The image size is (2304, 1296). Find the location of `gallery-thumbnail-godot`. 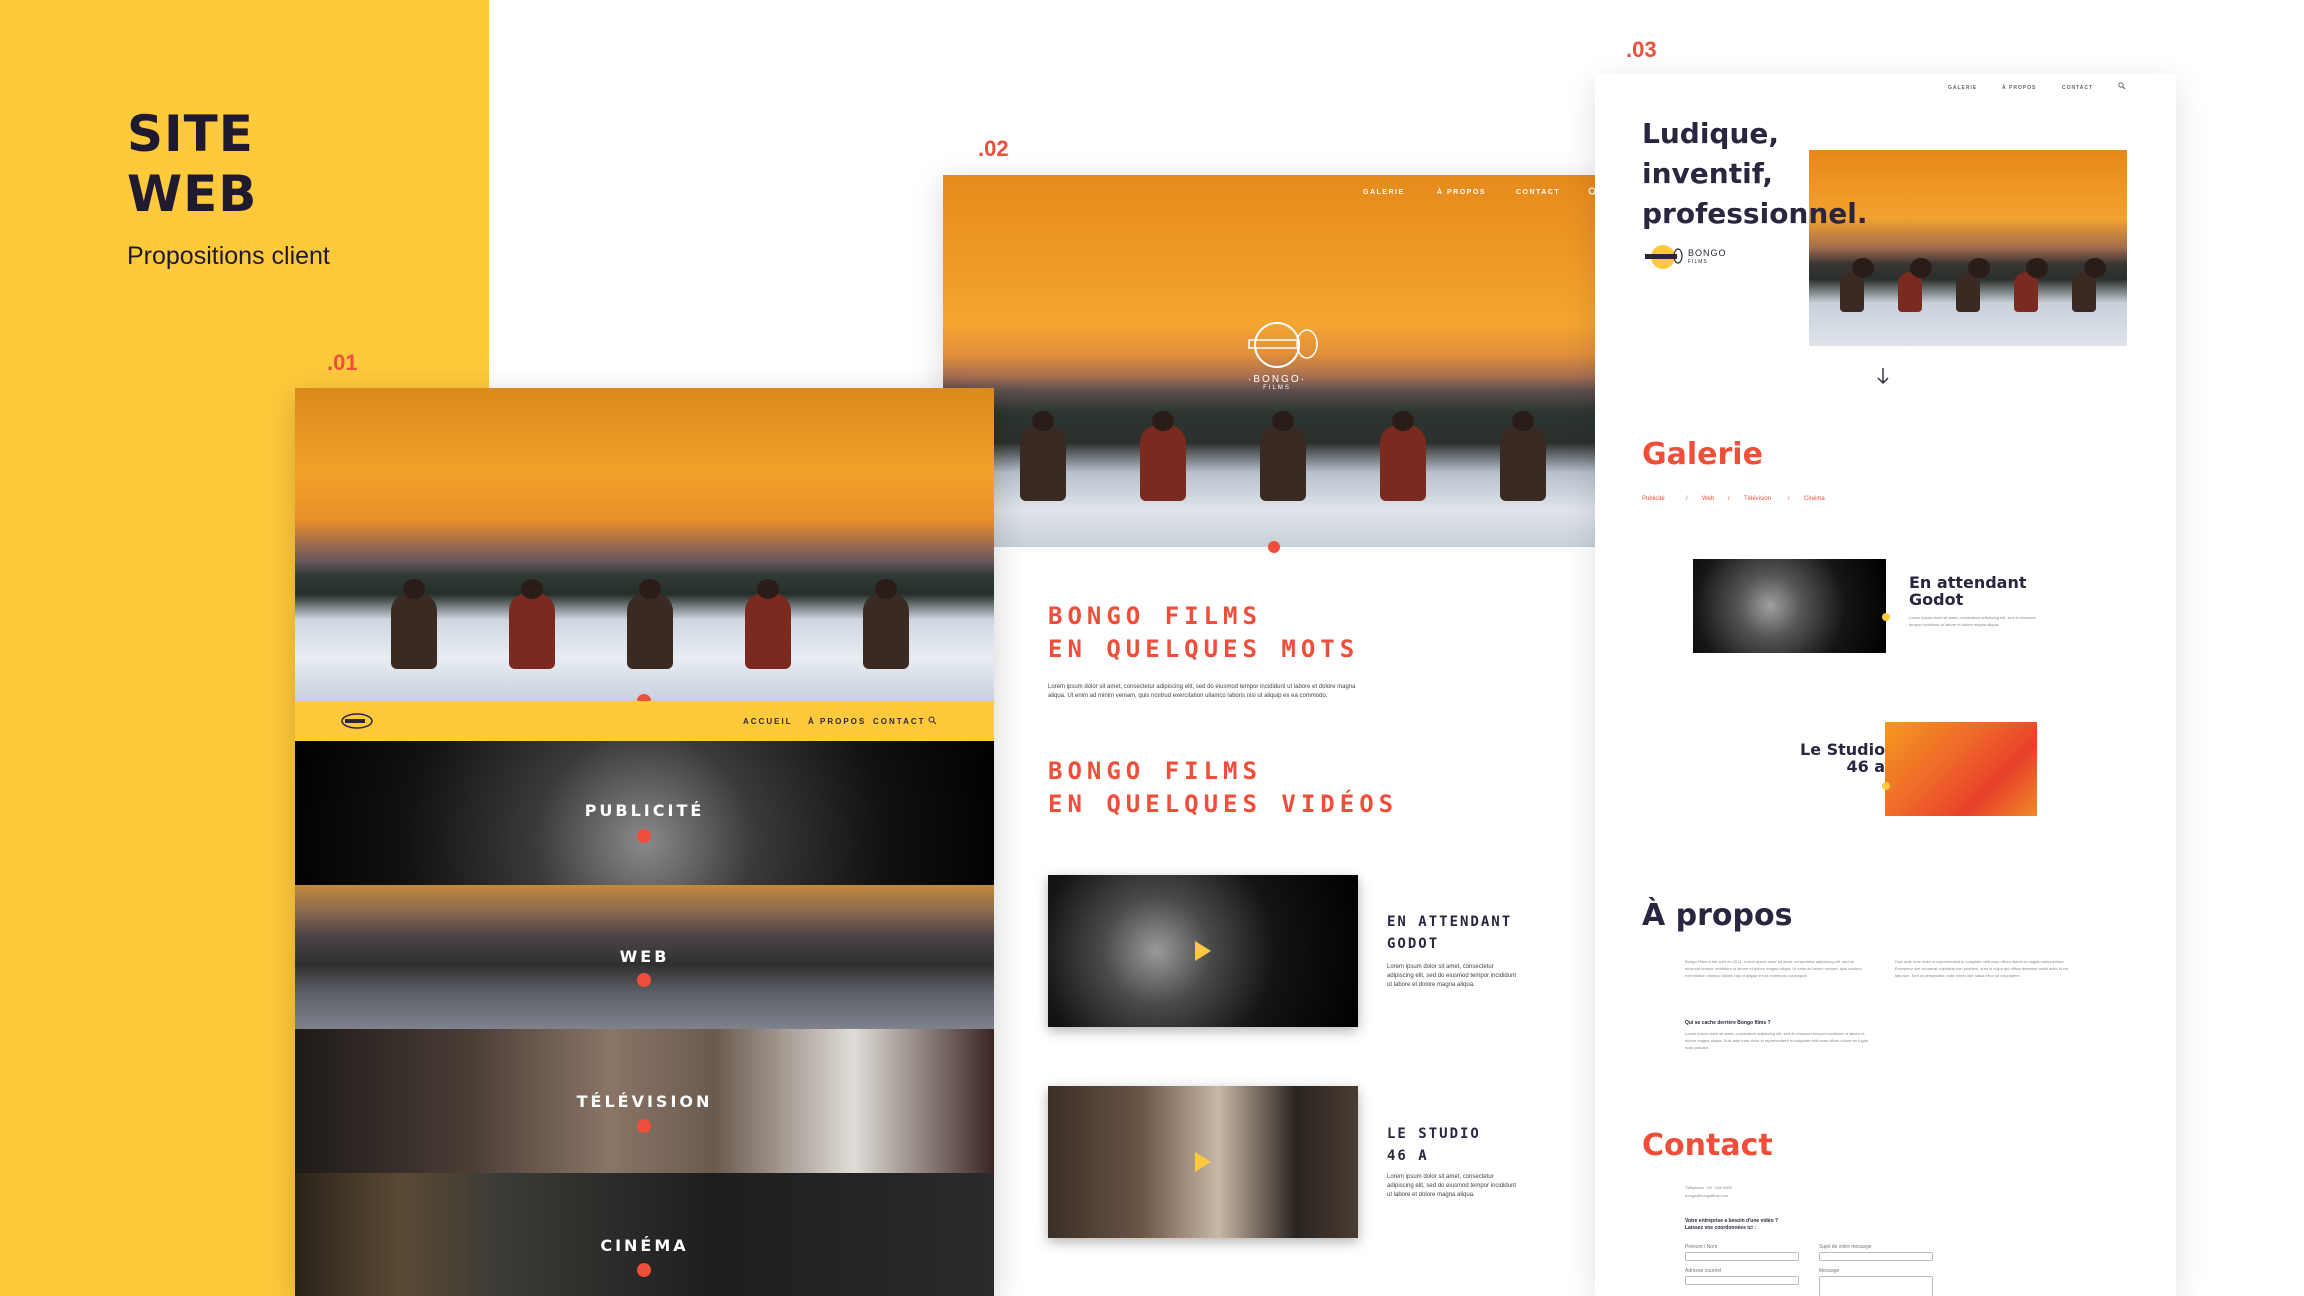

gallery-thumbnail-godot is located at coordinates (1789, 606).